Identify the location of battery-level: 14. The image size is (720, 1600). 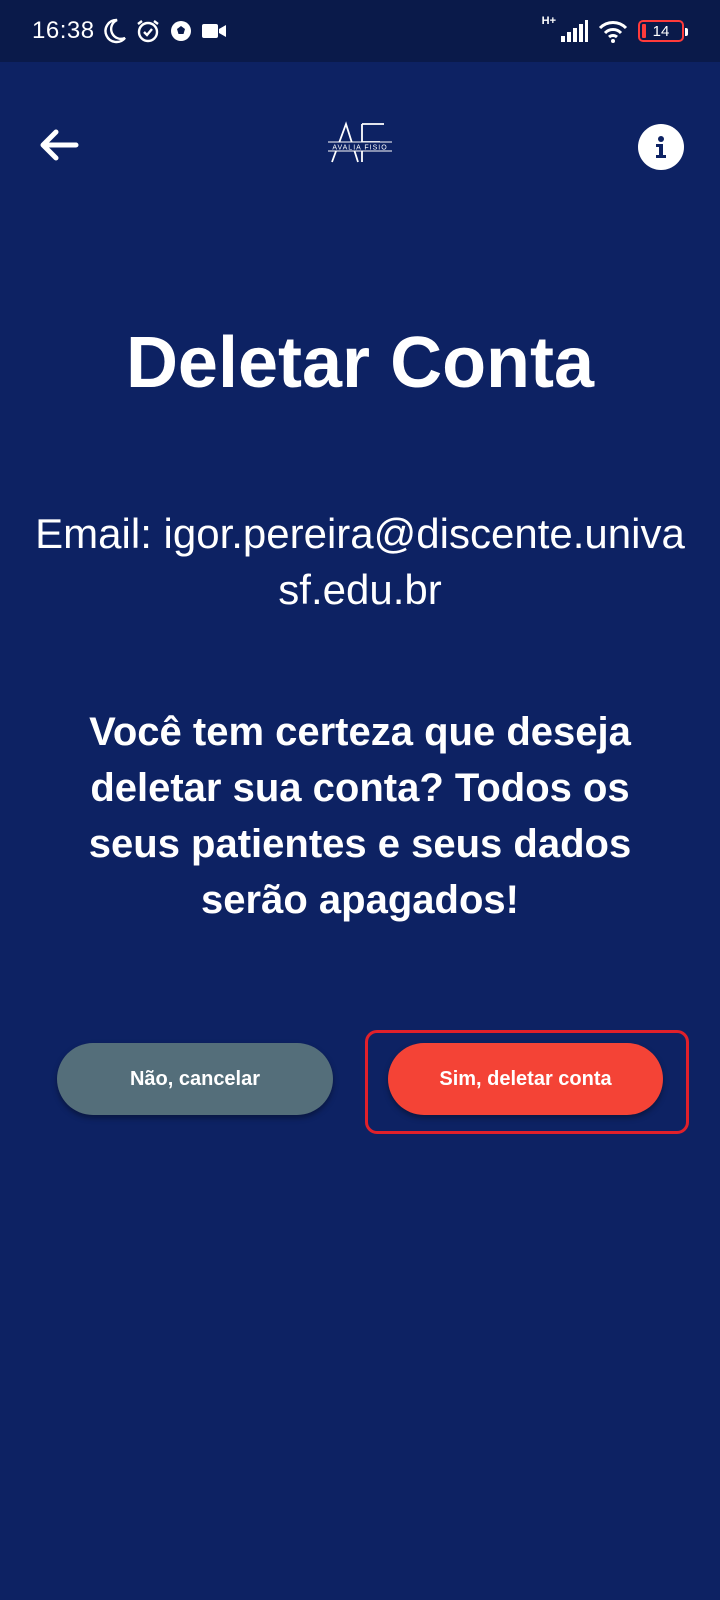
(661, 31).